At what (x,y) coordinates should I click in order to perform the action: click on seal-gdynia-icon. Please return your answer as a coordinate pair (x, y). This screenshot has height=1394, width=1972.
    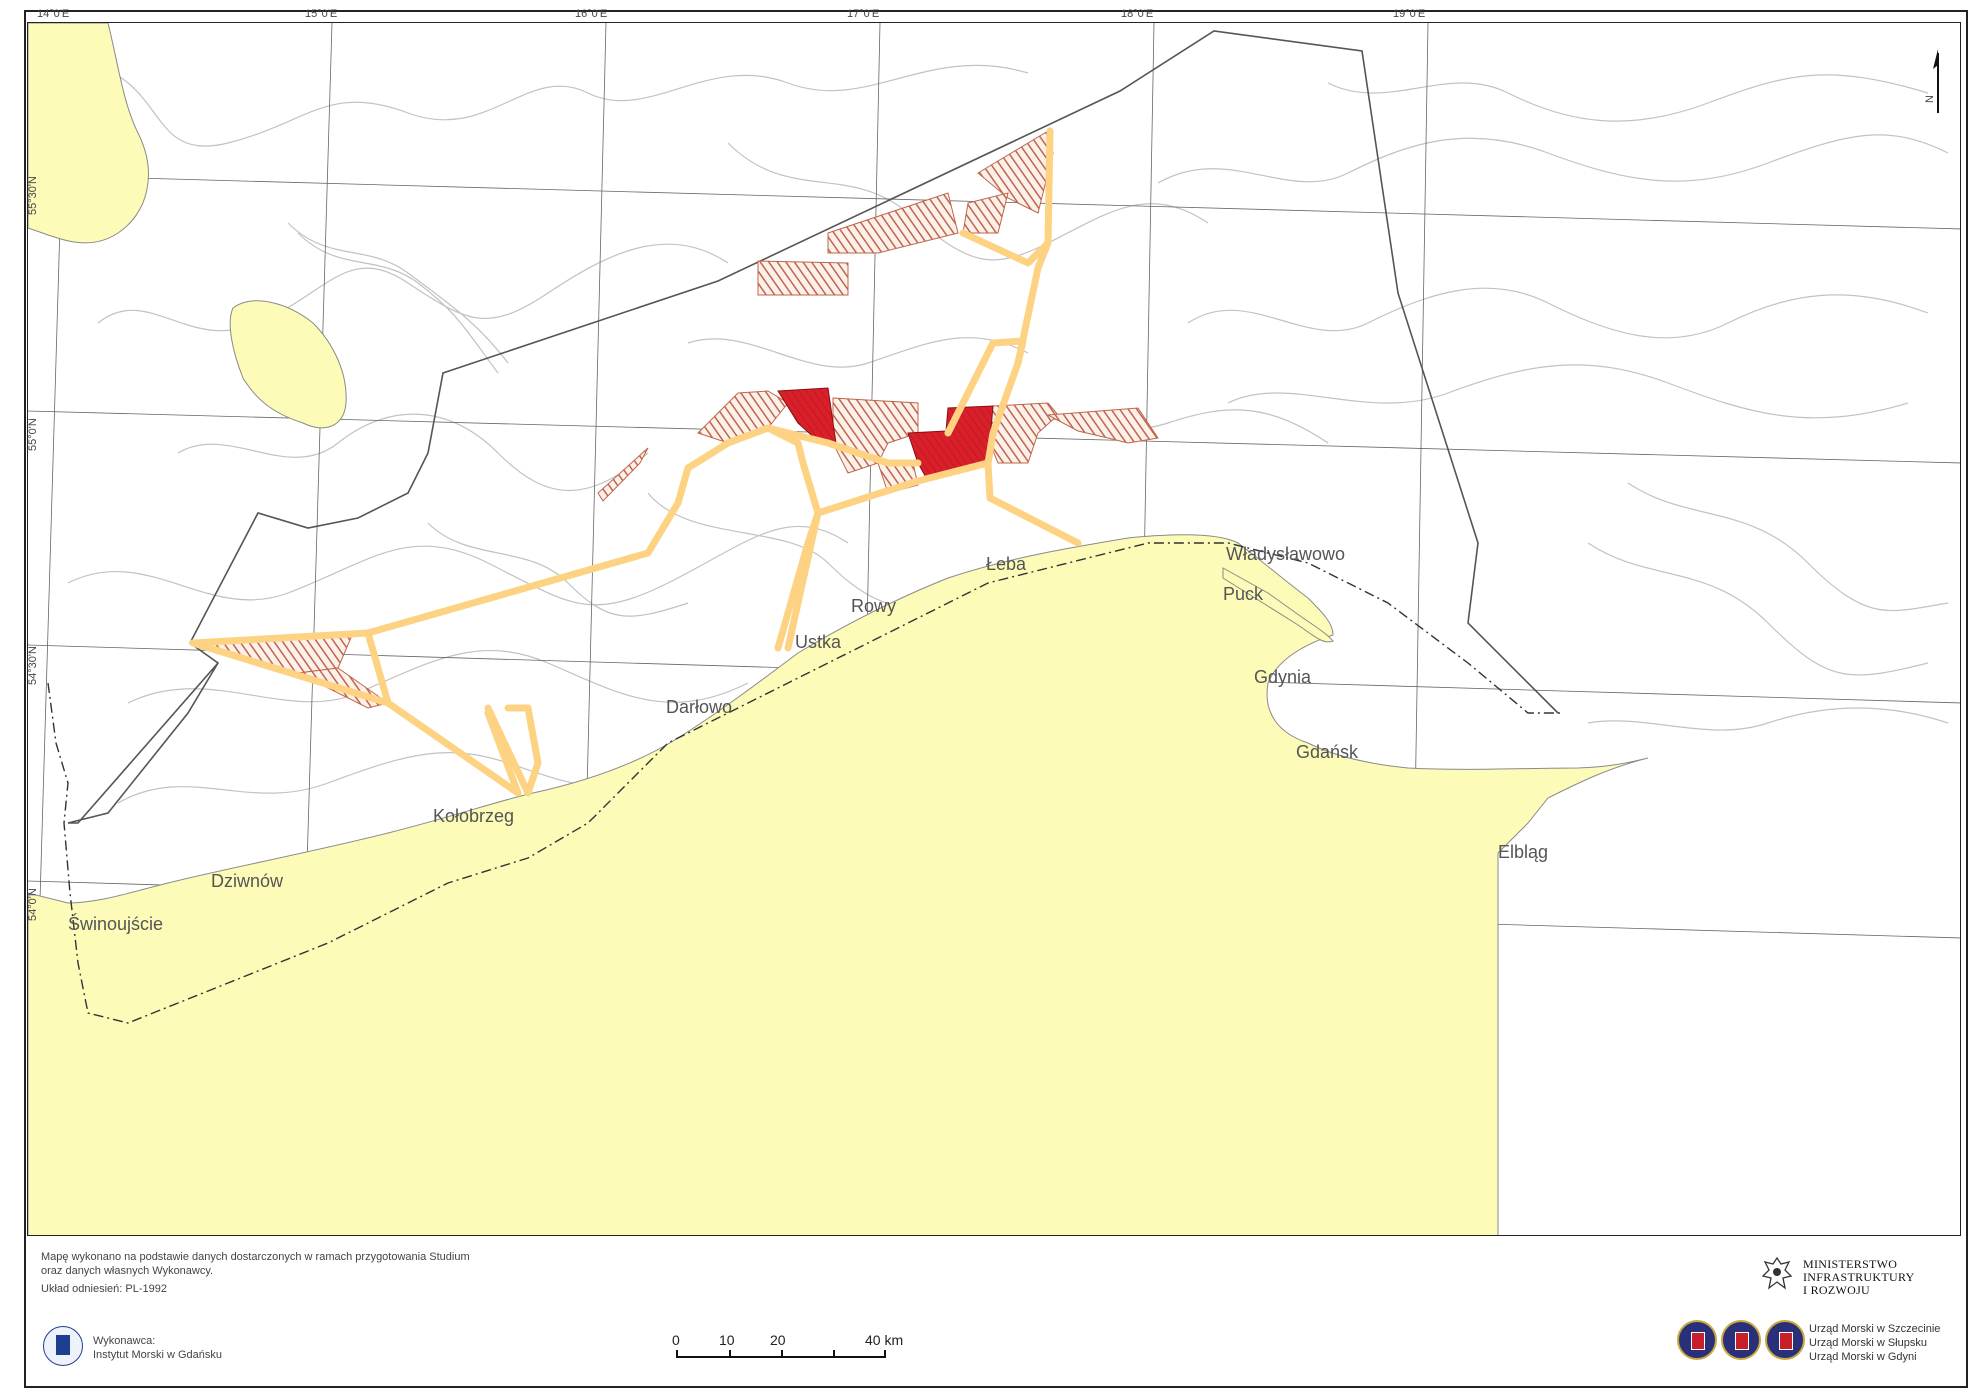
    Looking at the image, I should click on (1785, 1340).